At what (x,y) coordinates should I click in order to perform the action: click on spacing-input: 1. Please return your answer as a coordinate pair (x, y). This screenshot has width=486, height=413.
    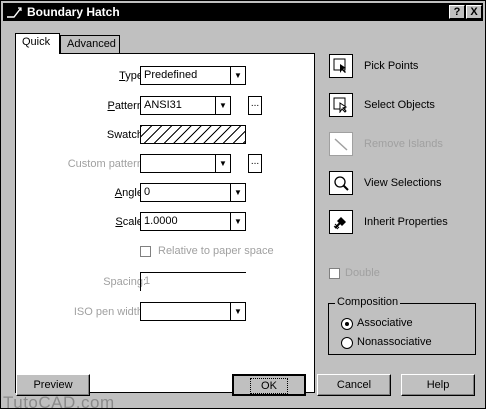
    Looking at the image, I should click on (193, 281).